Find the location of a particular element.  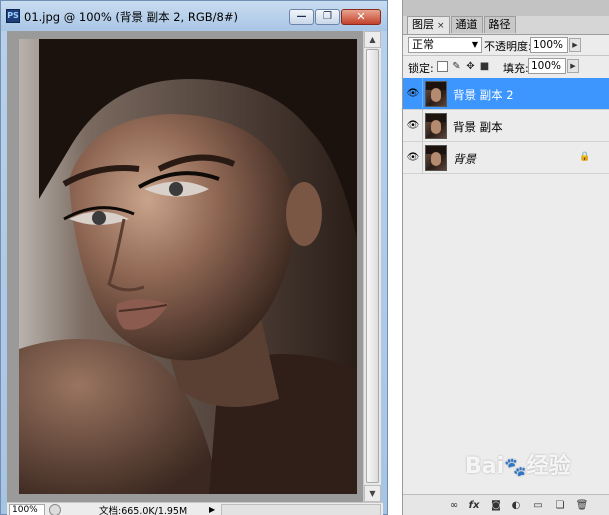

panel-tabs: 图层 × 通道 路径 is located at coordinates (462, 25).